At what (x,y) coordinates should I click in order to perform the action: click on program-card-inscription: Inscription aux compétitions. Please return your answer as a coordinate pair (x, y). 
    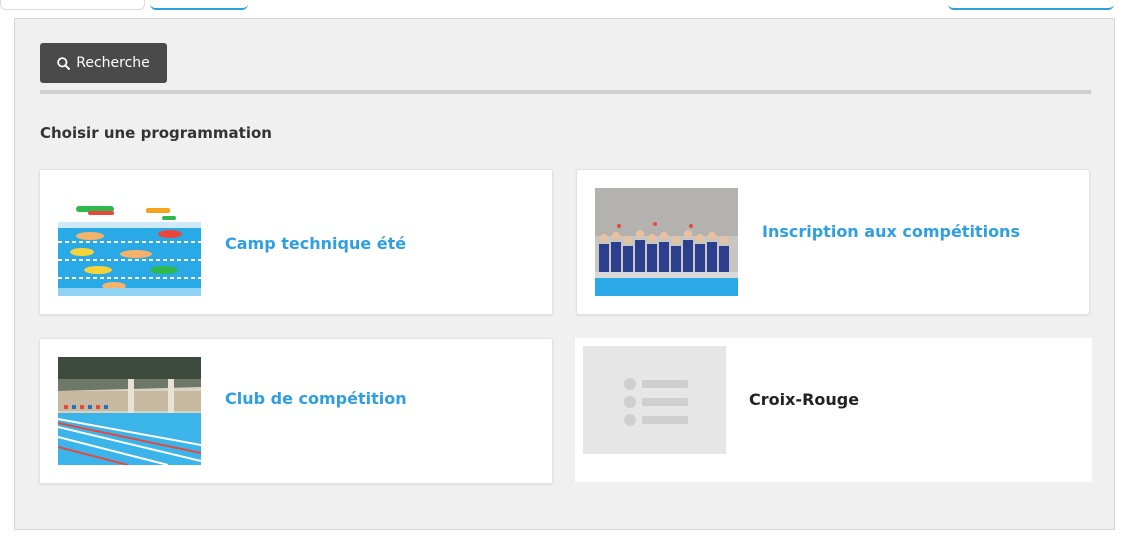
    Looking at the image, I should click on (833, 242).